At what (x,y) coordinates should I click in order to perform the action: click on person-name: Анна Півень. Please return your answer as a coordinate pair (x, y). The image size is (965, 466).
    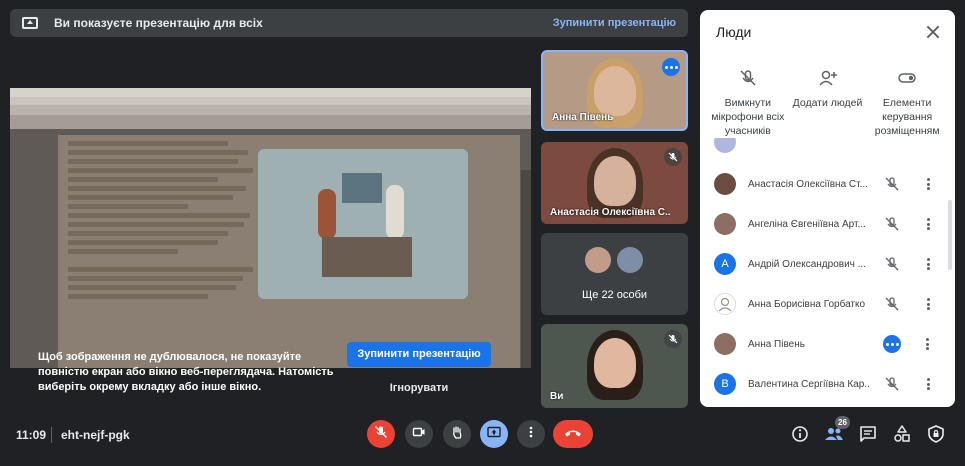
    Looking at the image, I should click on (776, 344).